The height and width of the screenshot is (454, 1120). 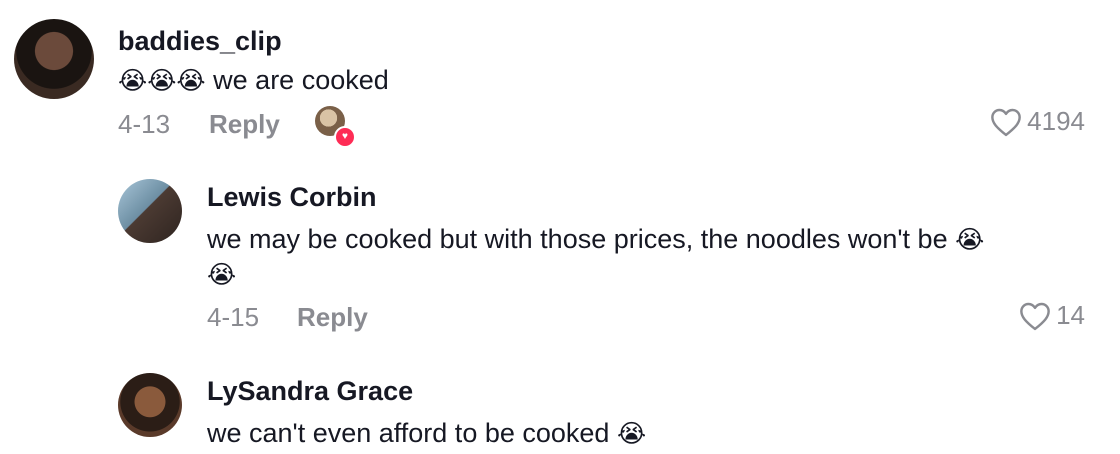 I want to click on comment-text: 😭😭😭 we are cooked, so click(x=253, y=80).